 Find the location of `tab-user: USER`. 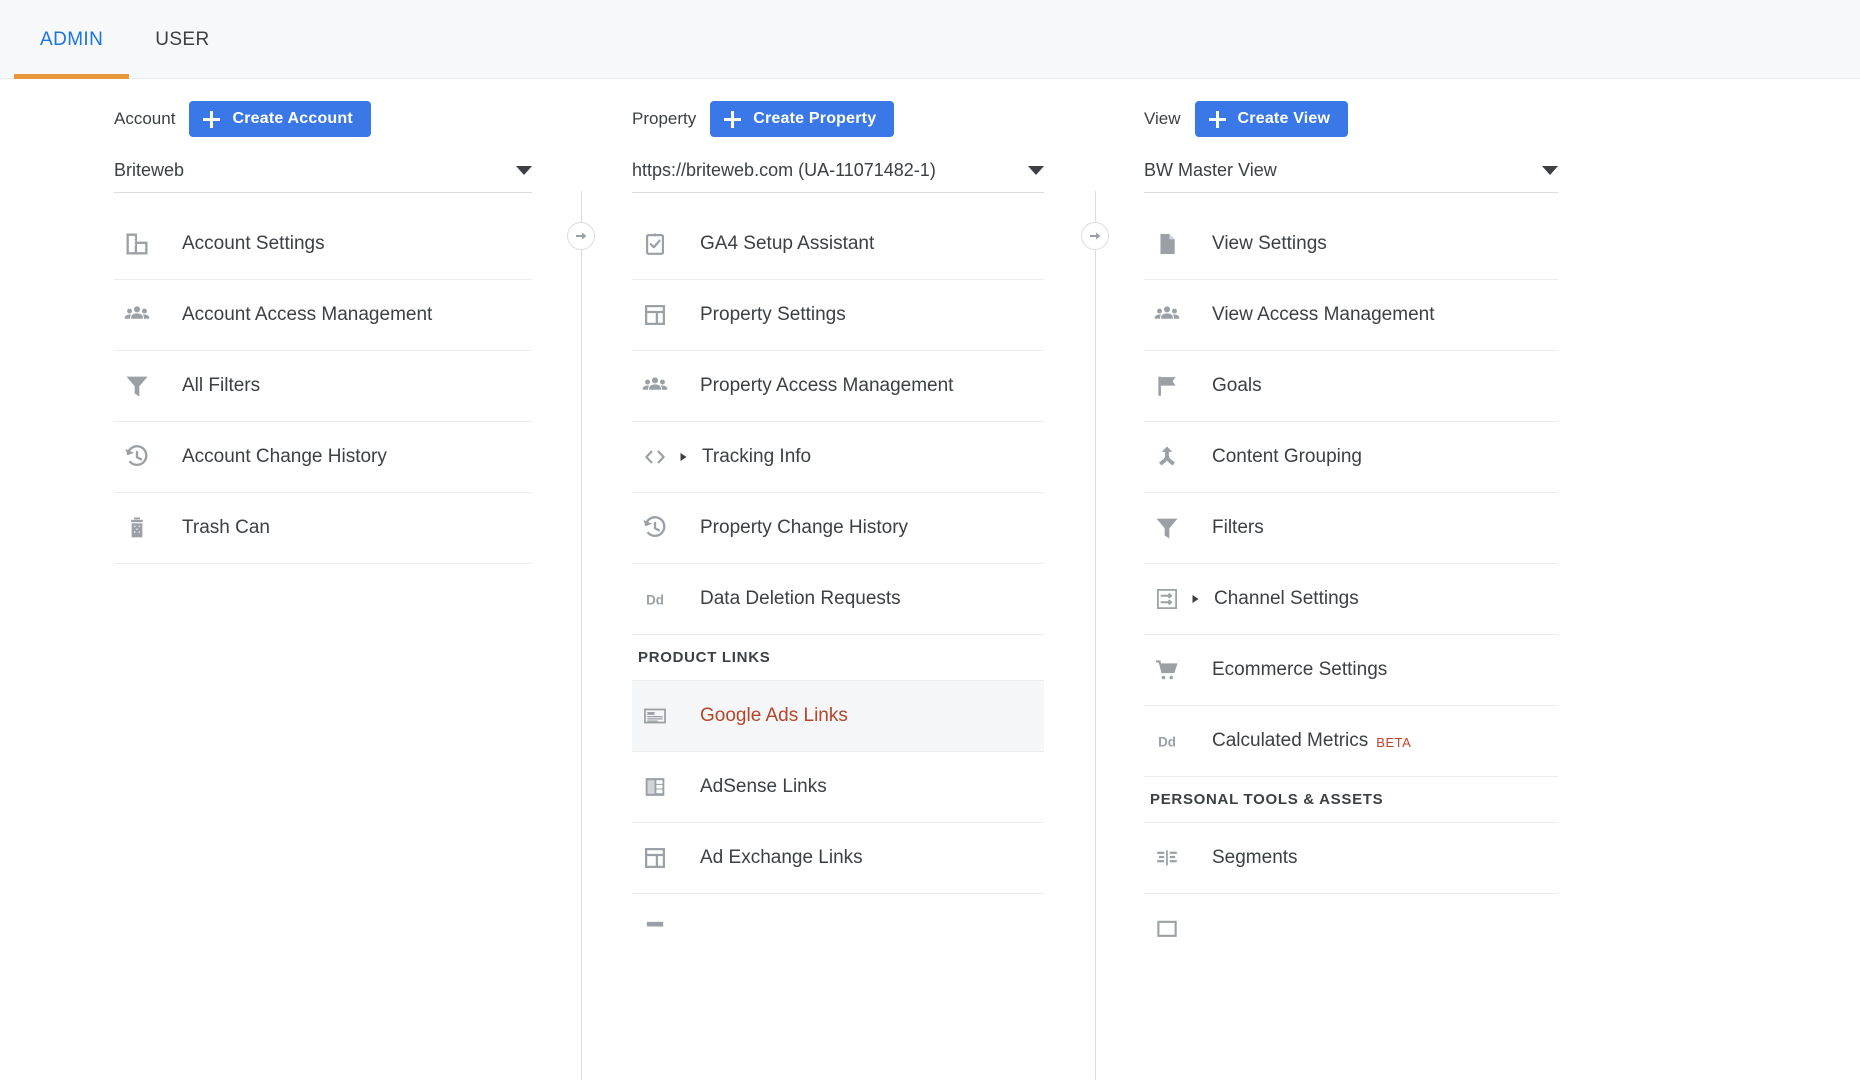

tab-user: USER is located at coordinates (182, 39).